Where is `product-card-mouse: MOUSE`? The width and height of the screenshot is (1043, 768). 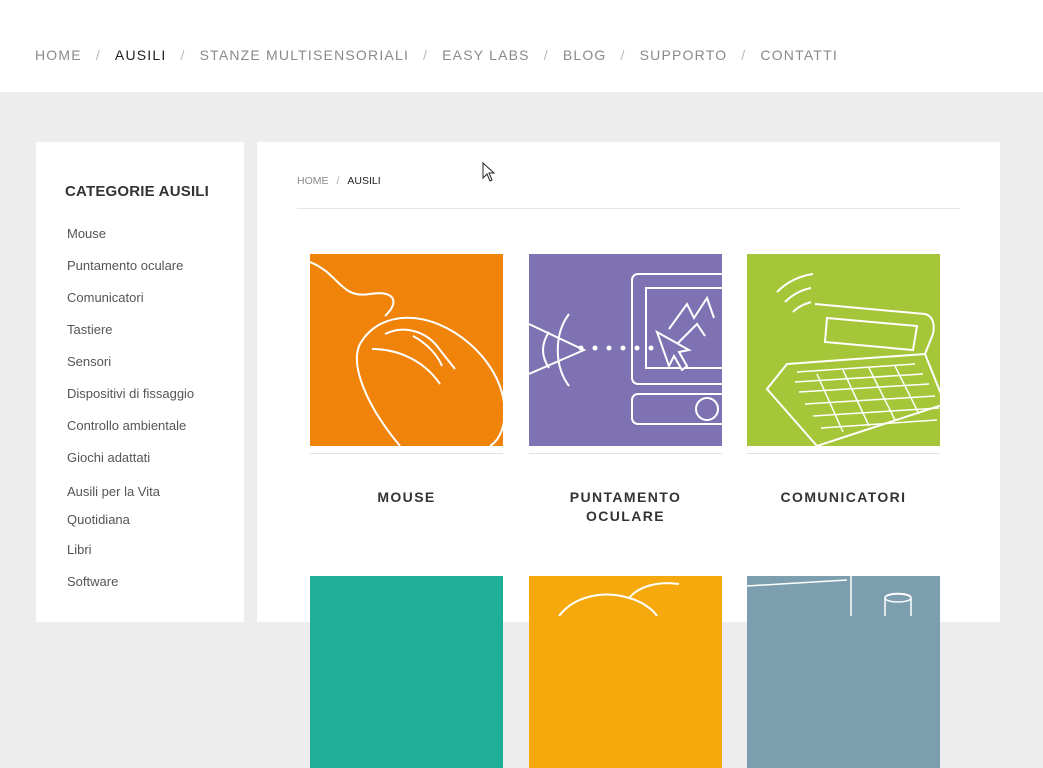 product-card-mouse: MOUSE is located at coordinates (406, 380).